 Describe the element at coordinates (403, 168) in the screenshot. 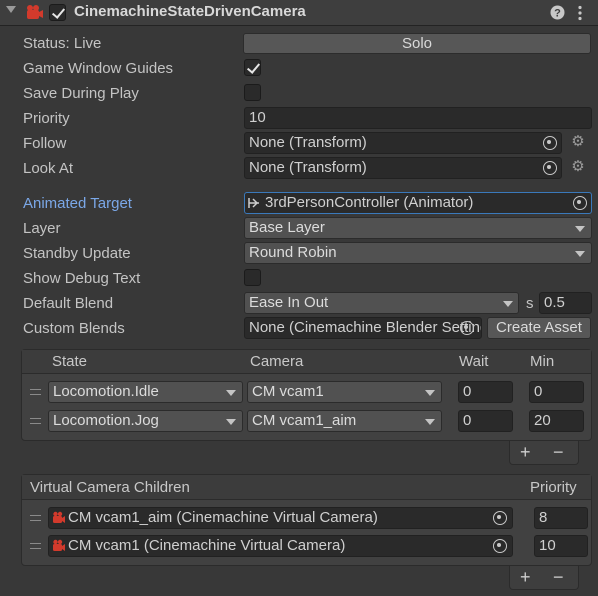

I see `look-at-field: None (Transform)` at that location.